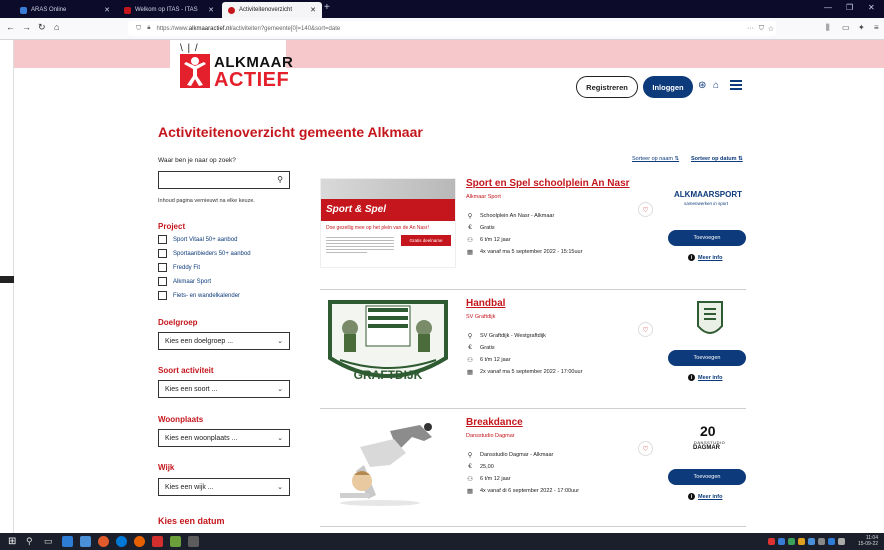  I want to click on extensions-icon: ✦, so click(861, 27).